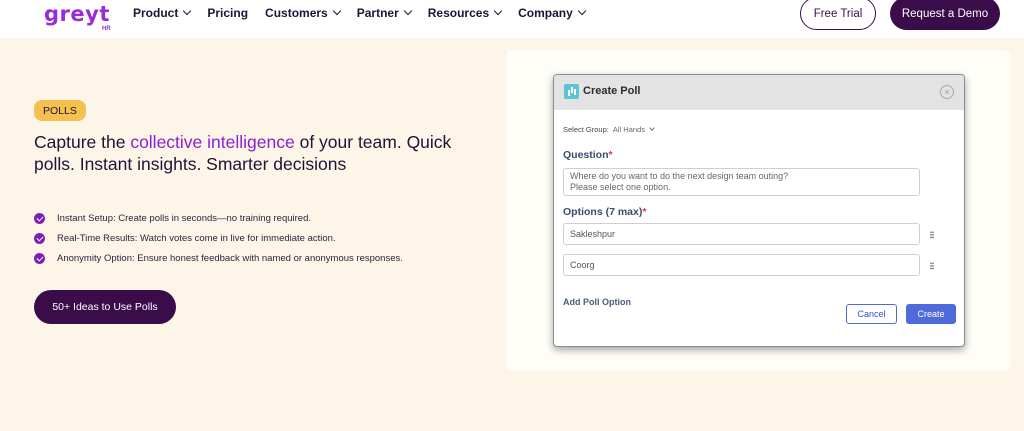 This screenshot has width=1024, height=431. Describe the element at coordinates (741, 234) in the screenshot. I see `poll-option-input: Sakleshpur` at that location.